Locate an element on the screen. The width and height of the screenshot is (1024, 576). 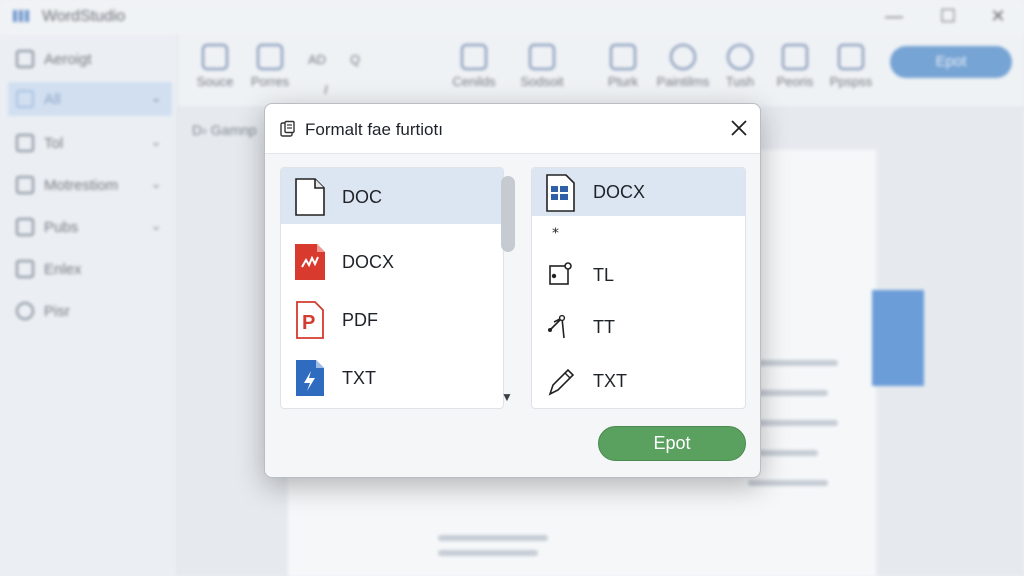
sidebar-item-aeroigt: Aeroigt is located at coordinates (90, 59).